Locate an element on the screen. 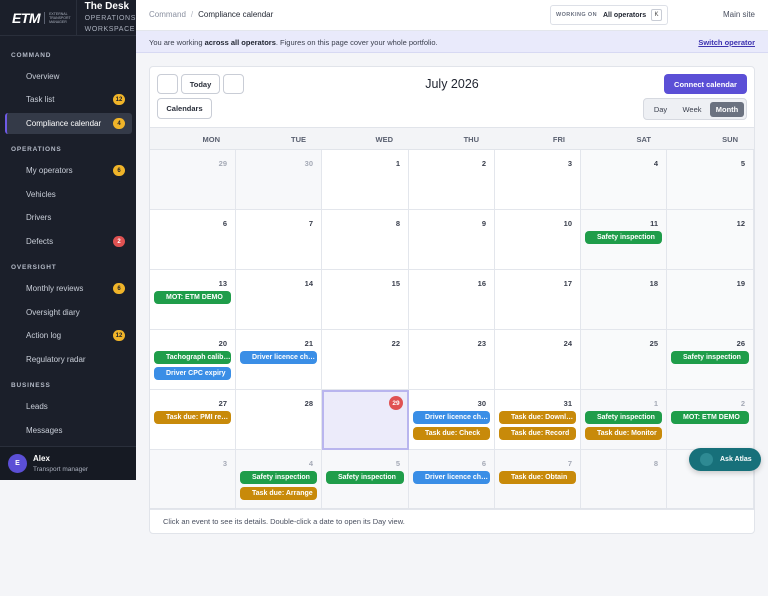  calendar-day: 27 Task due: PMI report is located at coordinates (193, 420).